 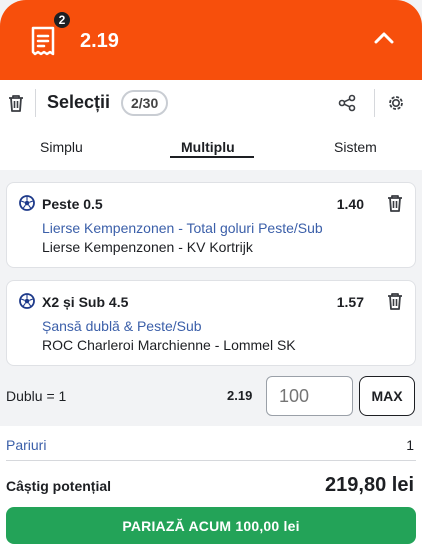 I want to click on pick-name: X2 și Sub 4.5, so click(x=85, y=302).